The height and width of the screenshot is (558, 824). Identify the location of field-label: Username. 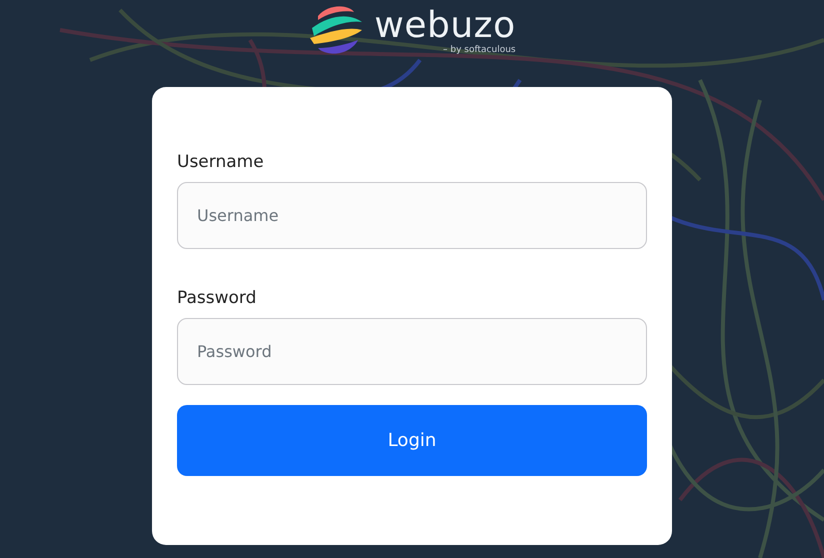
(221, 162).